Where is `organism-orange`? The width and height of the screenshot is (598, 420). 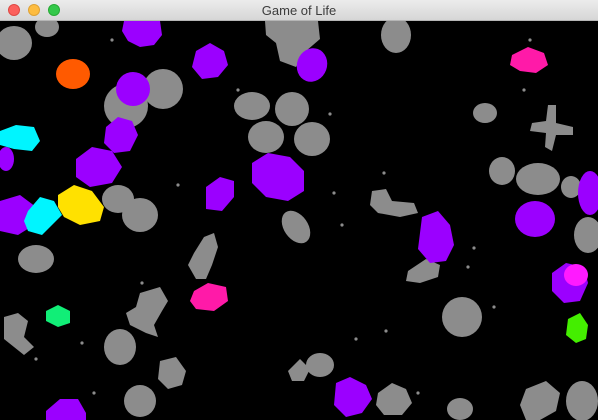 organism-orange is located at coordinates (73, 74).